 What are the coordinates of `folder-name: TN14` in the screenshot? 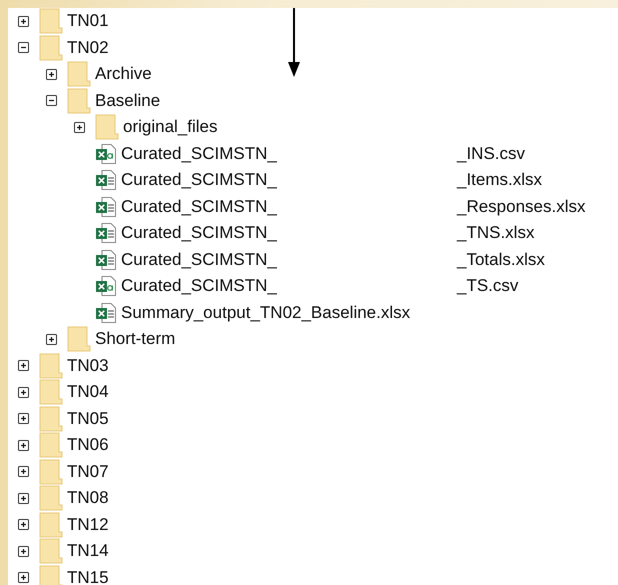 It's located at (88, 551).